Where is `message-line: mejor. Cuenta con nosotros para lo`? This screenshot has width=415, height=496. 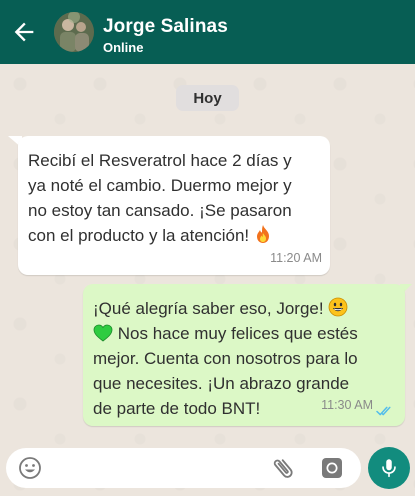 message-line: mejor. Cuenta con nosotros para lo is located at coordinates (225, 358).